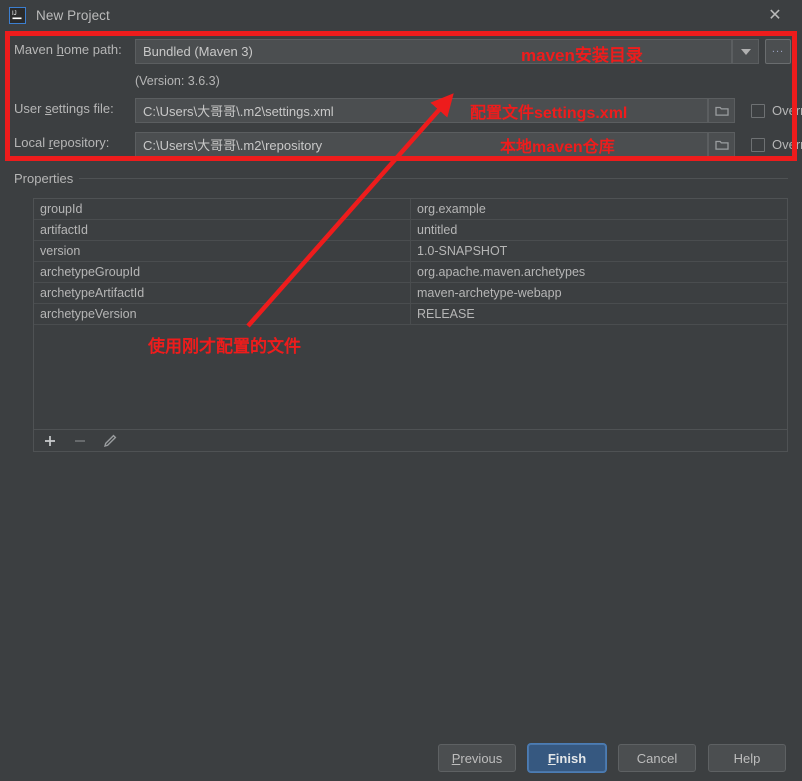  I want to click on maven-home-path-dropdown-button, so click(745, 51).